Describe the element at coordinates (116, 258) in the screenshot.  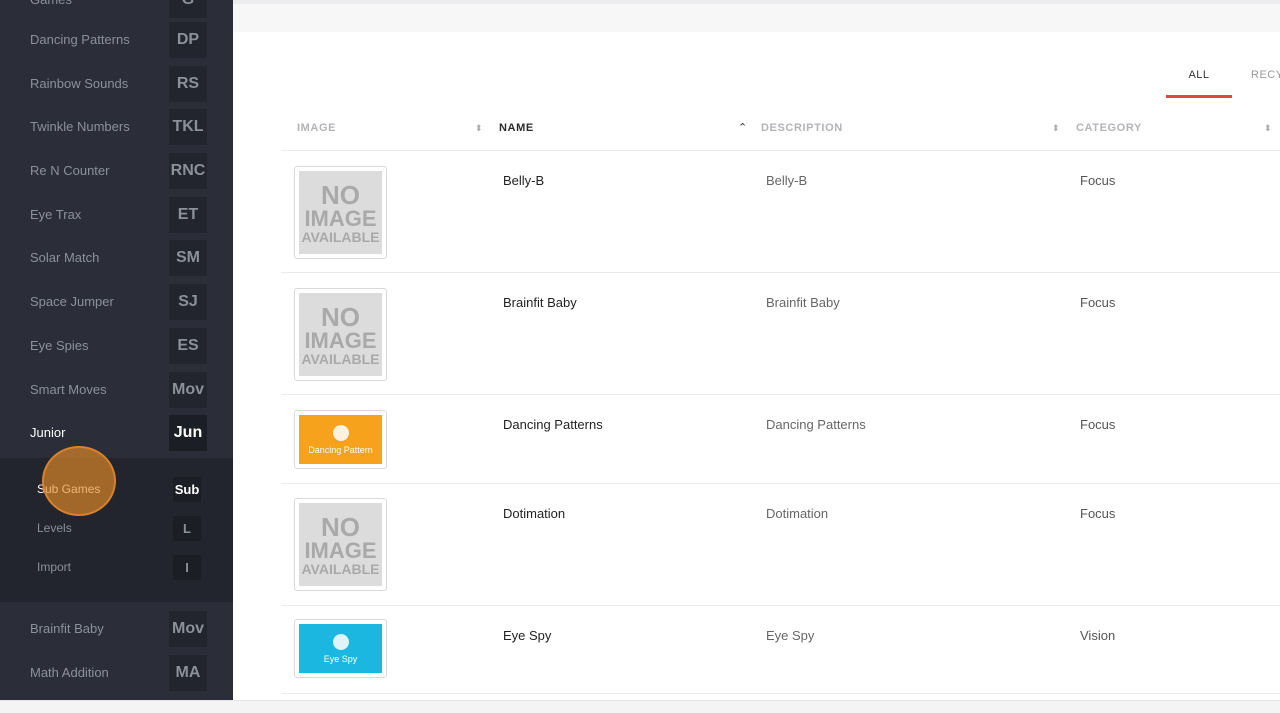
I see `sidebar-item-solar-match: Solar Match SM` at that location.